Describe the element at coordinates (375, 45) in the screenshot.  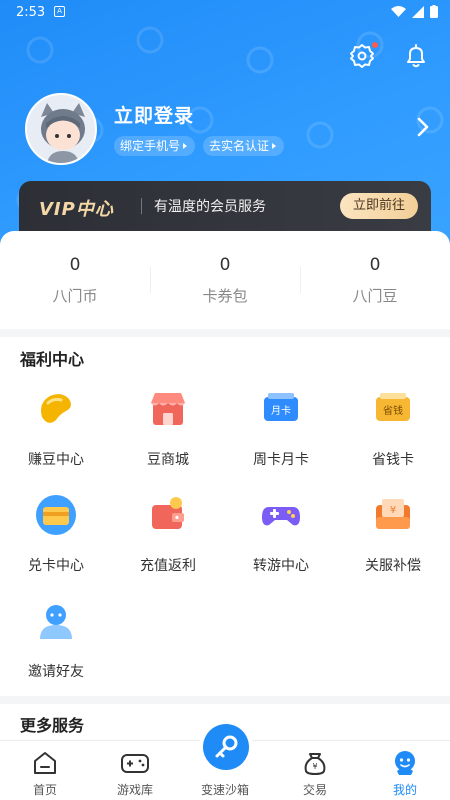
I see `settings-badge` at that location.